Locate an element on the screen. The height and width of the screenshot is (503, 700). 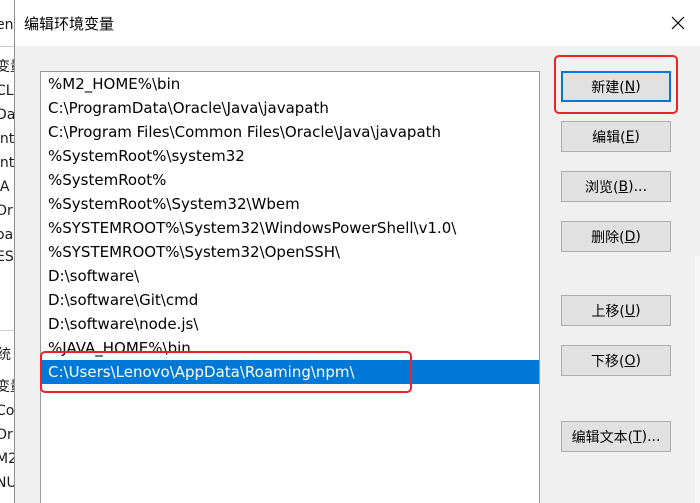
path-list-item: D:\software\node.js\ is located at coordinates (290, 324).